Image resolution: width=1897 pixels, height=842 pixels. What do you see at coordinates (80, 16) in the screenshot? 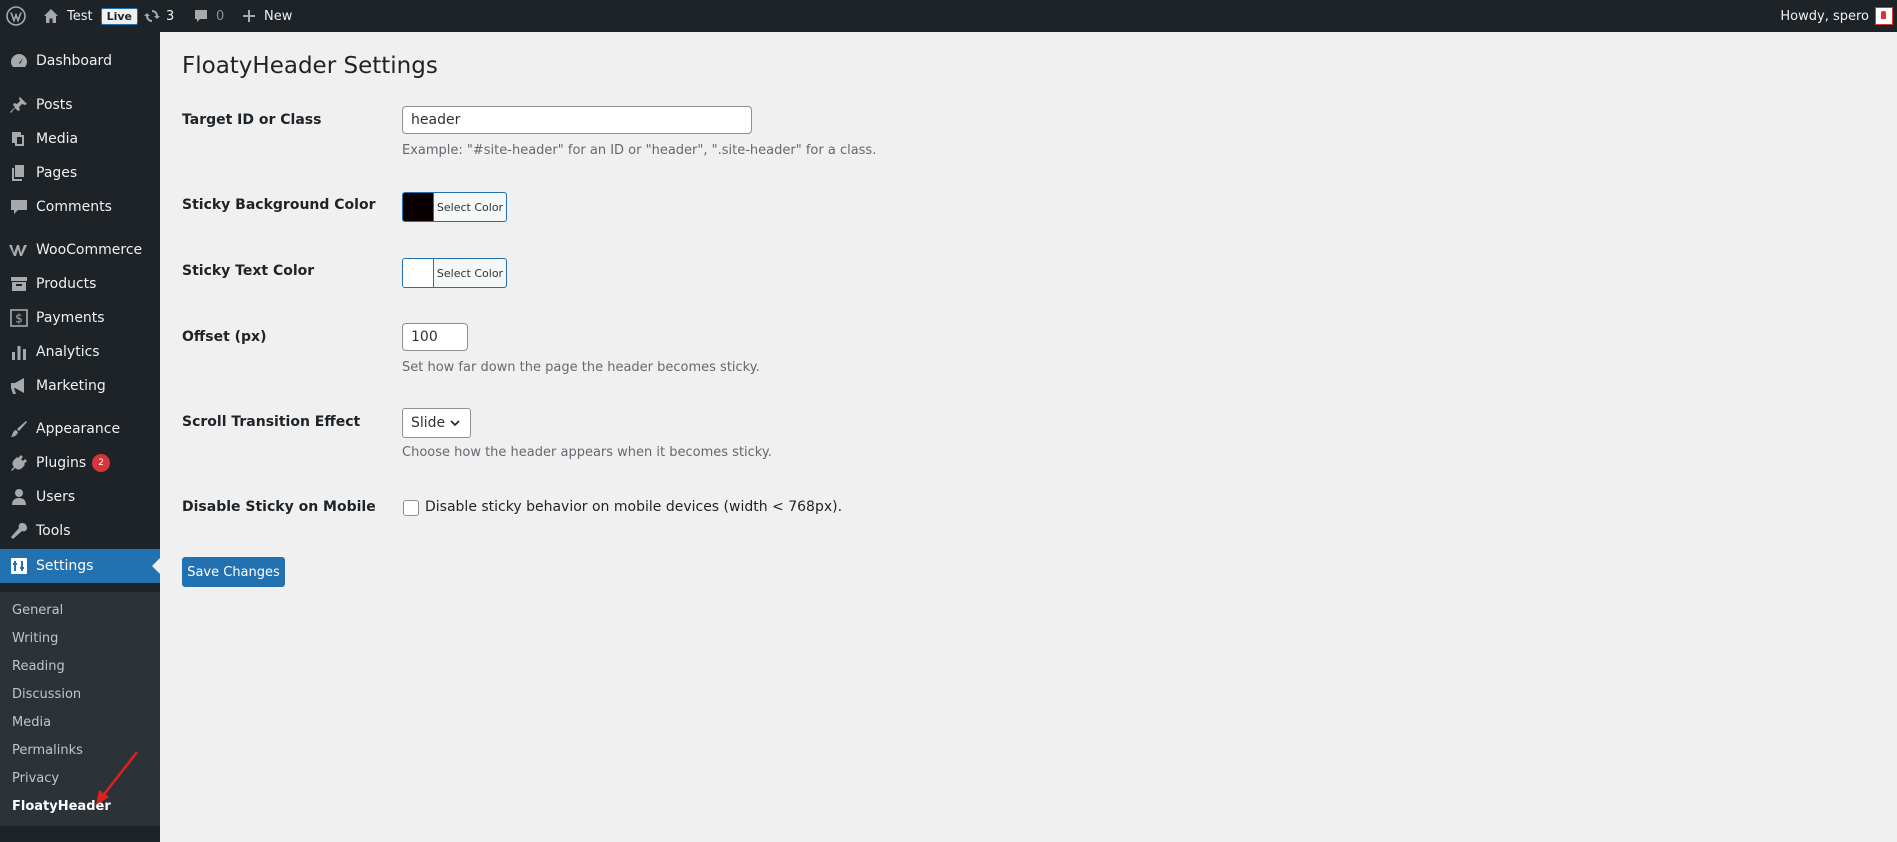
I see `site-name: Test` at bounding box center [80, 16].